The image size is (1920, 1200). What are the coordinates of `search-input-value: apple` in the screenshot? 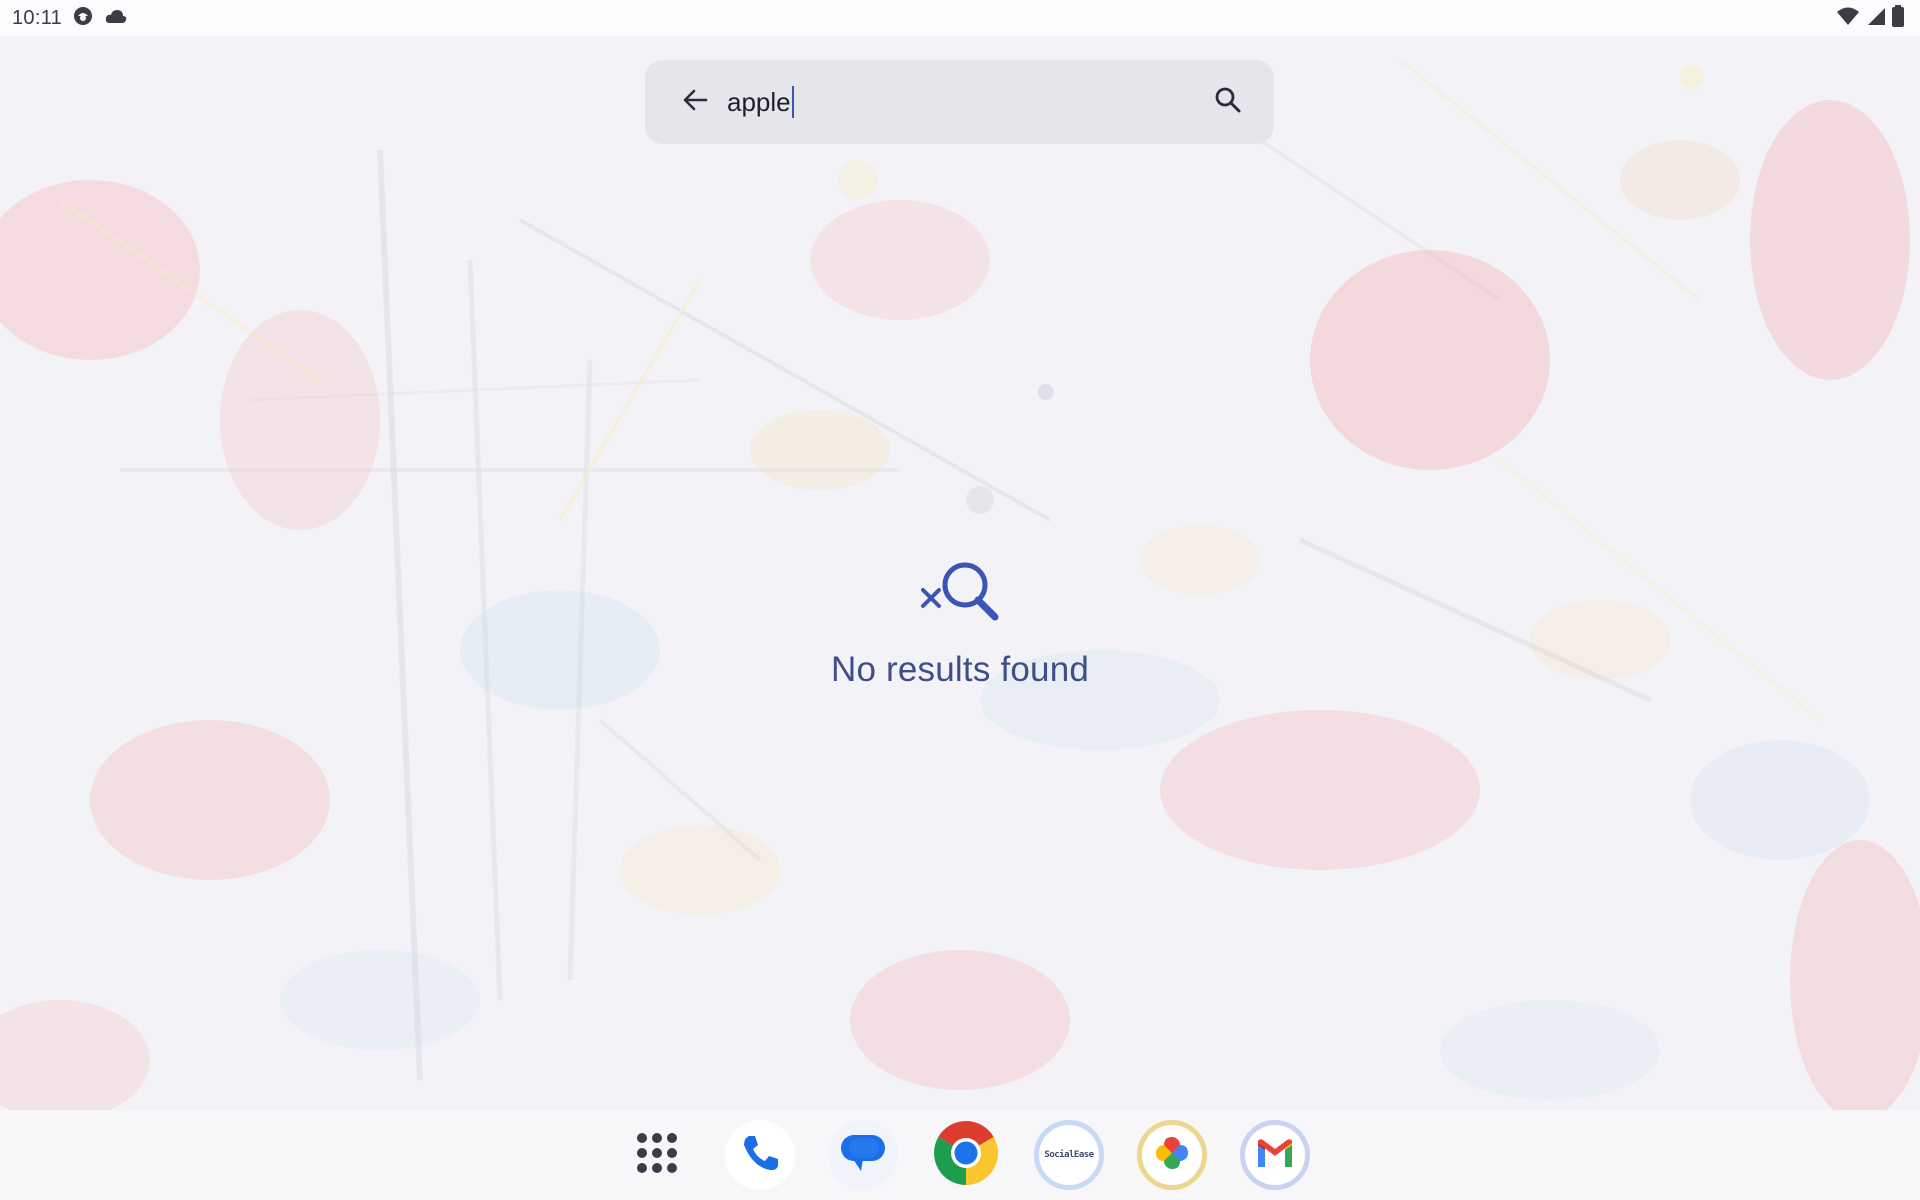 It's located at (759, 101).